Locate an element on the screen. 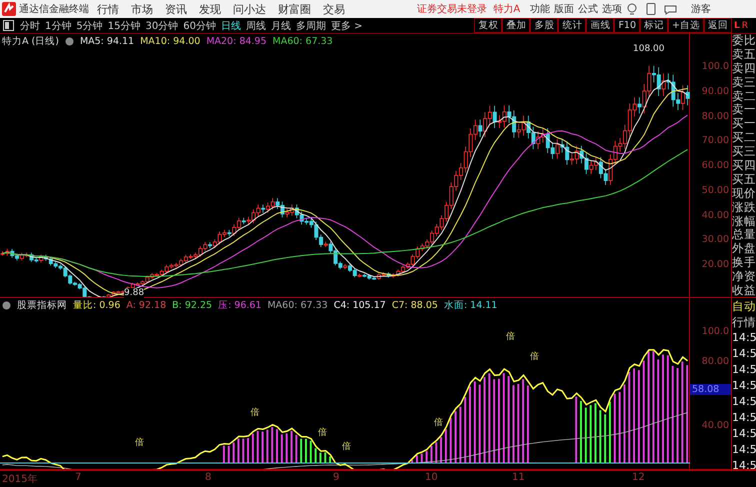 This screenshot has height=487, width=756. toolbar-button: 画线 is located at coordinates (600, 25).